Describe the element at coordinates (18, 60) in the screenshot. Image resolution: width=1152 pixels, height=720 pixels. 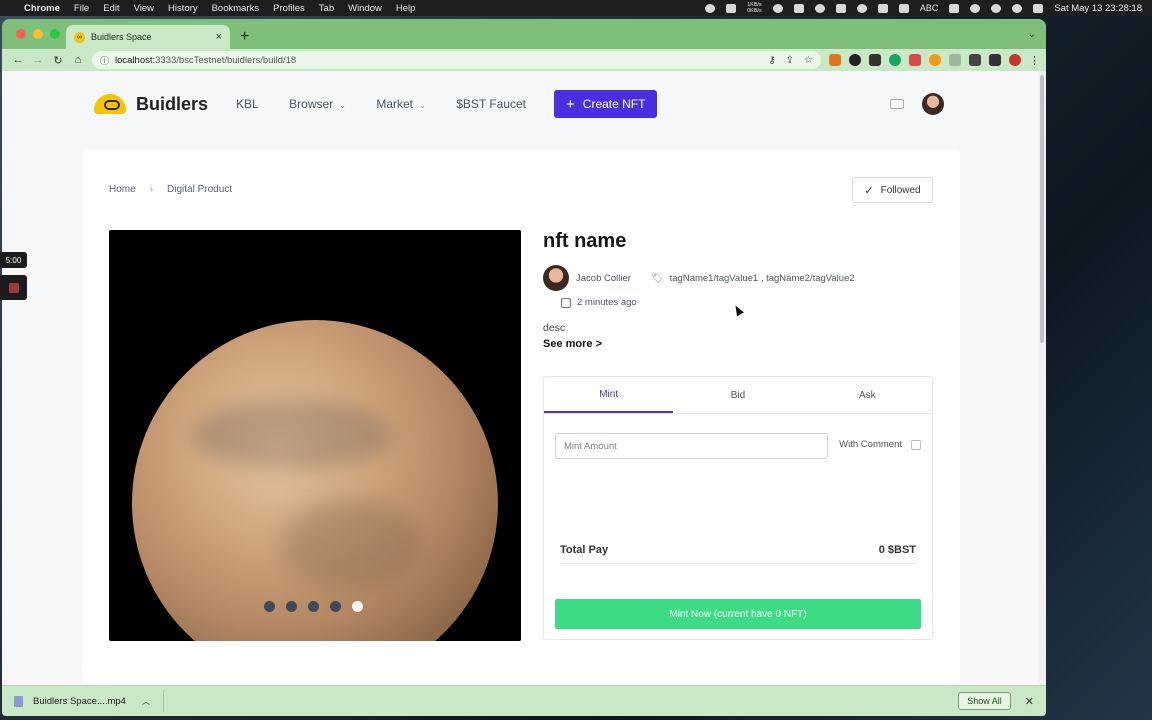
I see `back-button: ←` at that location.